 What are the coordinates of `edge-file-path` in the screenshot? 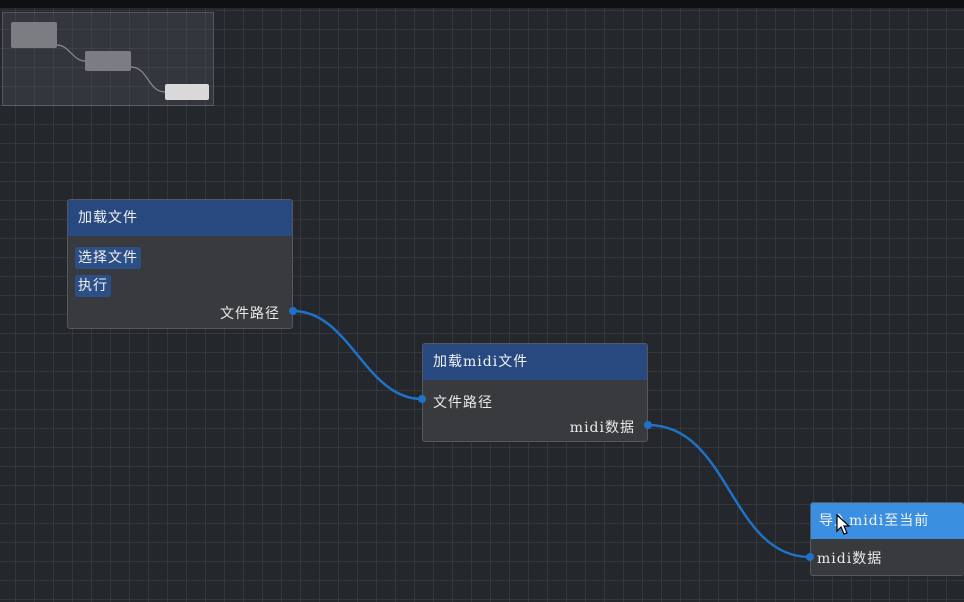 It's located at (357, 355).